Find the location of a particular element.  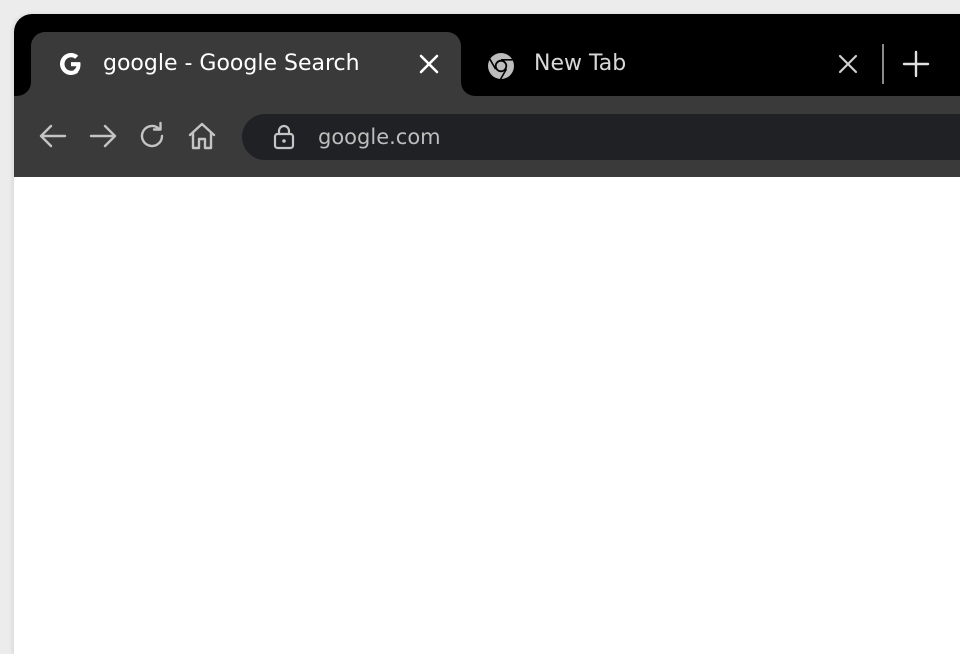

home-icon is located at coordinates (202, 136).